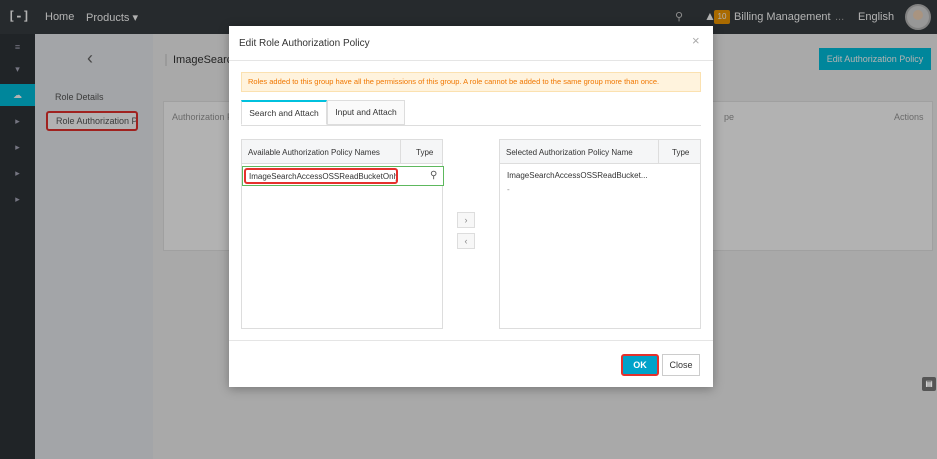 The height and width of the screenshot is (459, 937). What do you see at coordinates (929, 384) in the screenshot?
I see `feedback-icon: ▤` at bounding box center [929, 384].